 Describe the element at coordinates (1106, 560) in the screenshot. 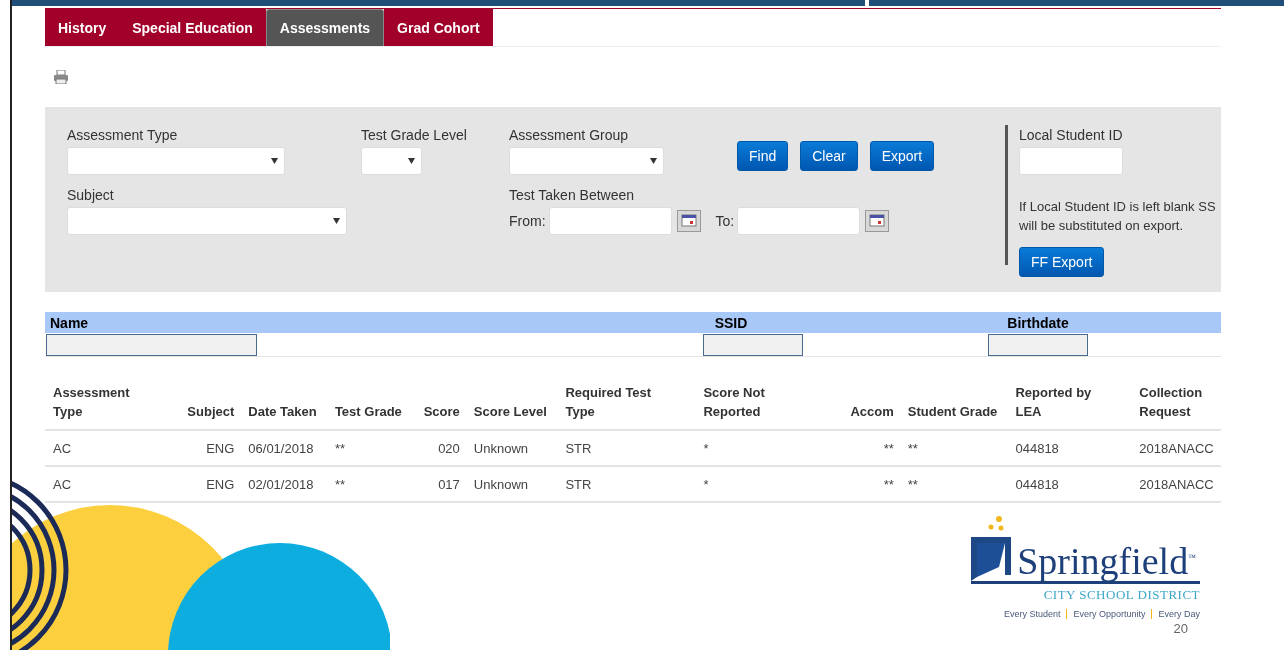

I see `logo-wordmark: Springfield$^{™}$` at that location.